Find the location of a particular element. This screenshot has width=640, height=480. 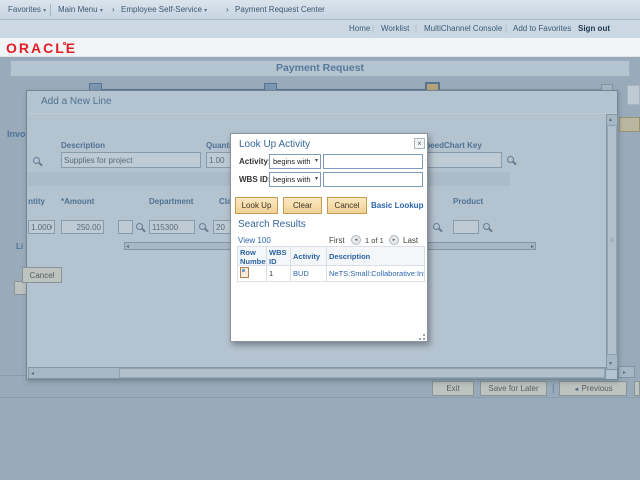

exit-button: Exit is located at coordinates (453, 388).